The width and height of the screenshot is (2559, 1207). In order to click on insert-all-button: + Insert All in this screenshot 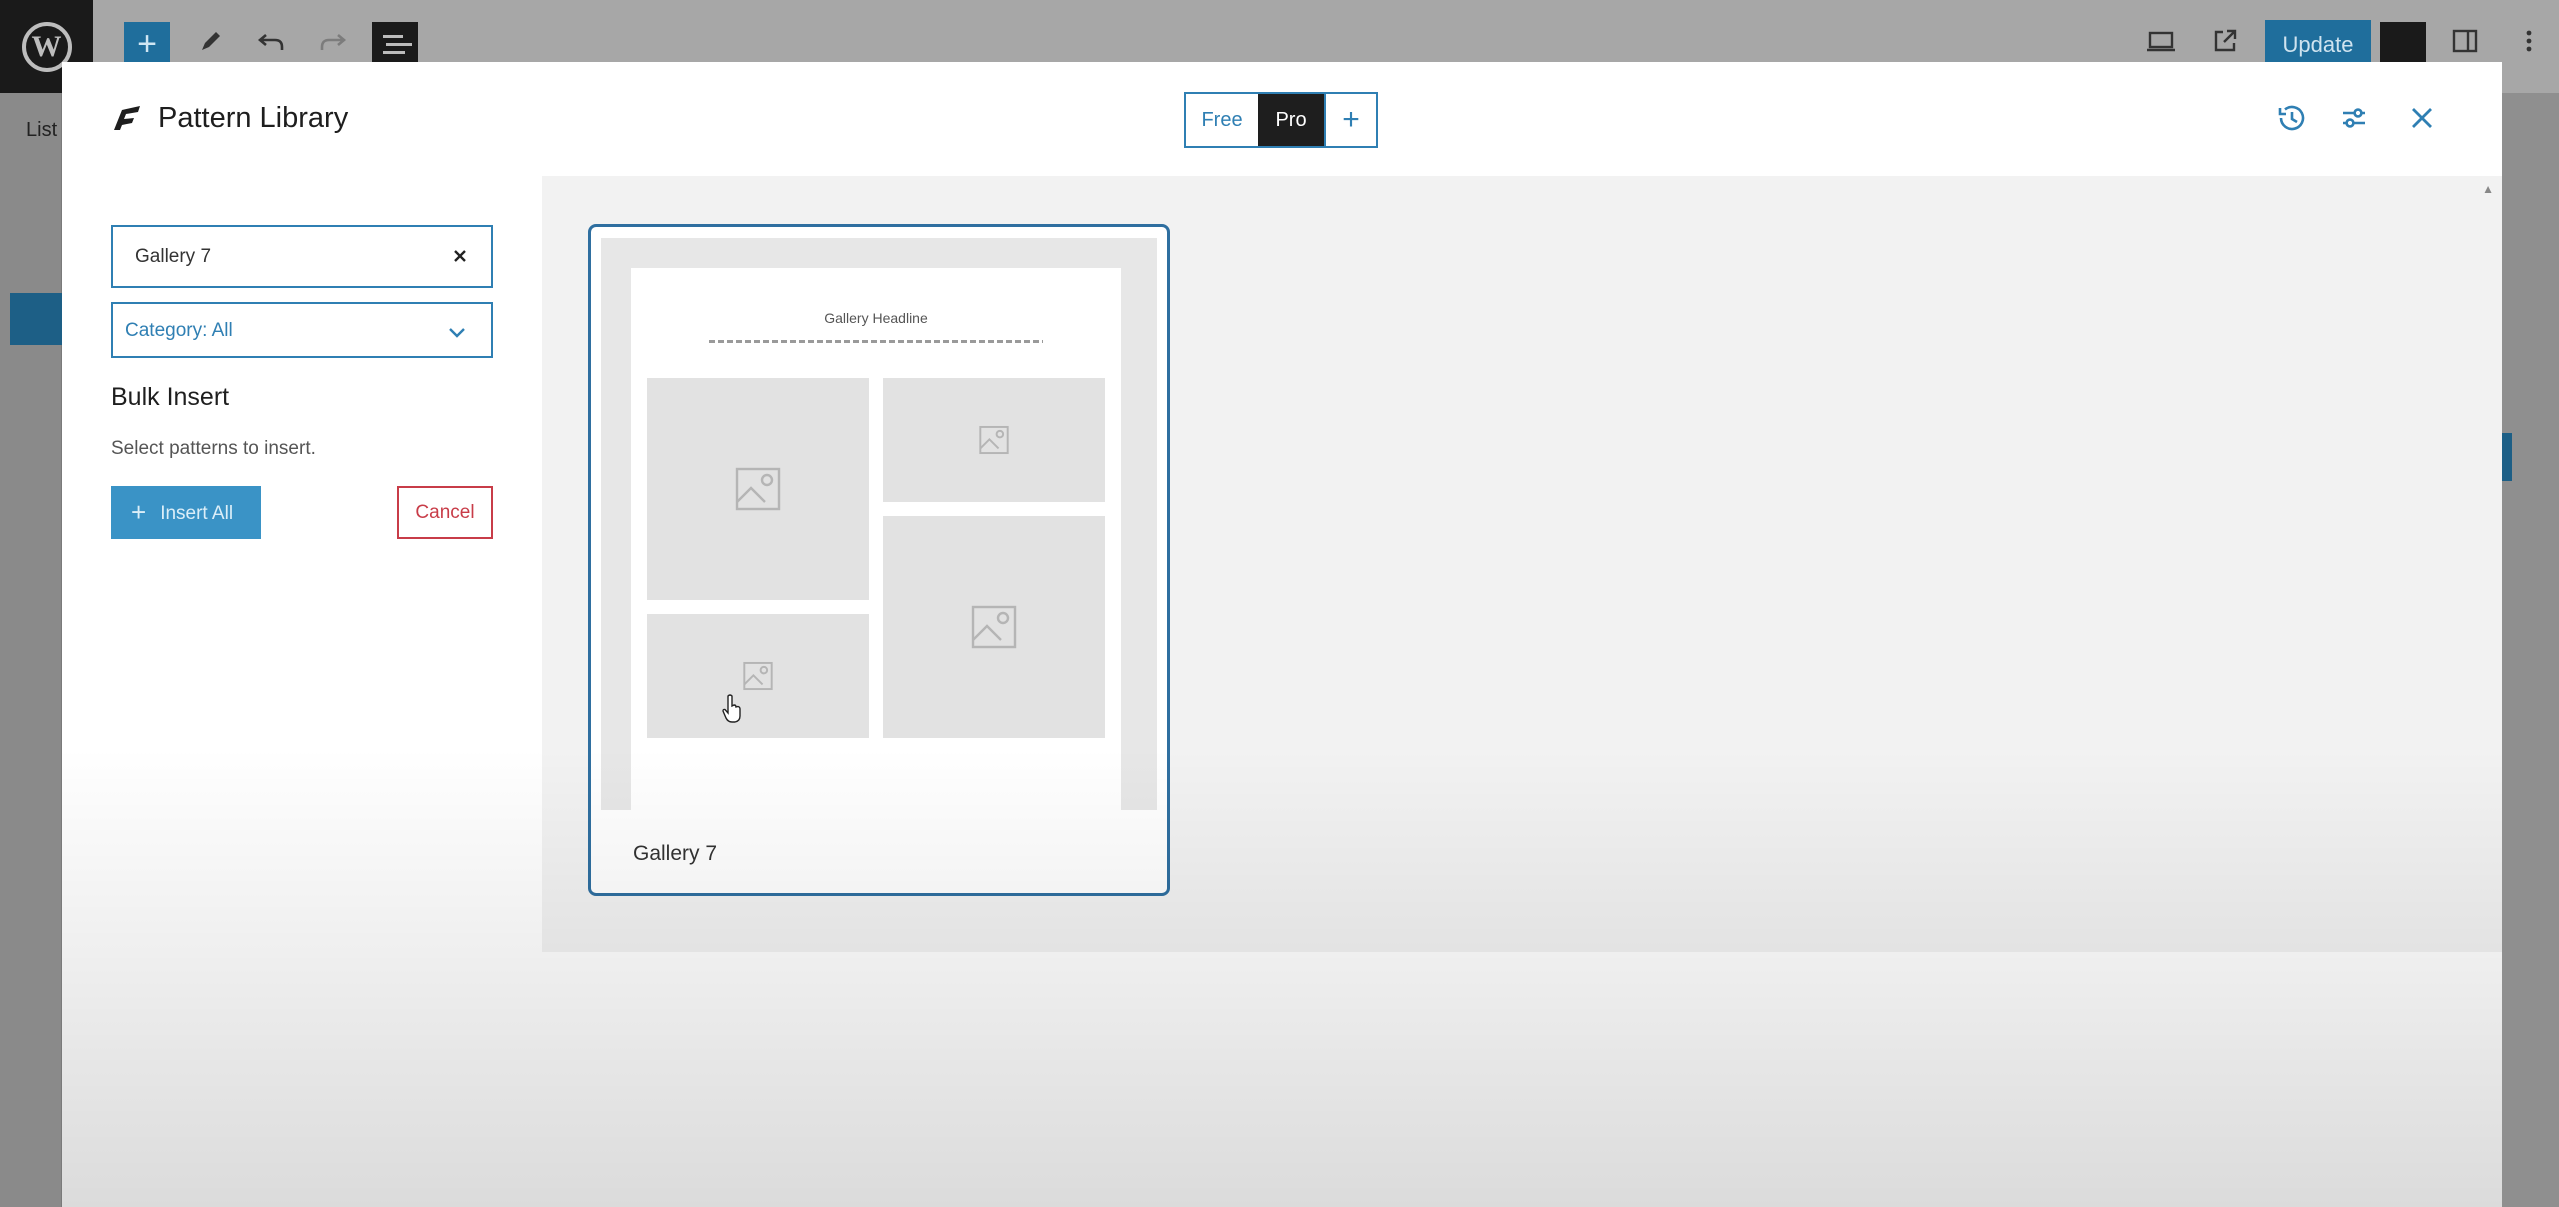, I will do `click(186, 512)`.